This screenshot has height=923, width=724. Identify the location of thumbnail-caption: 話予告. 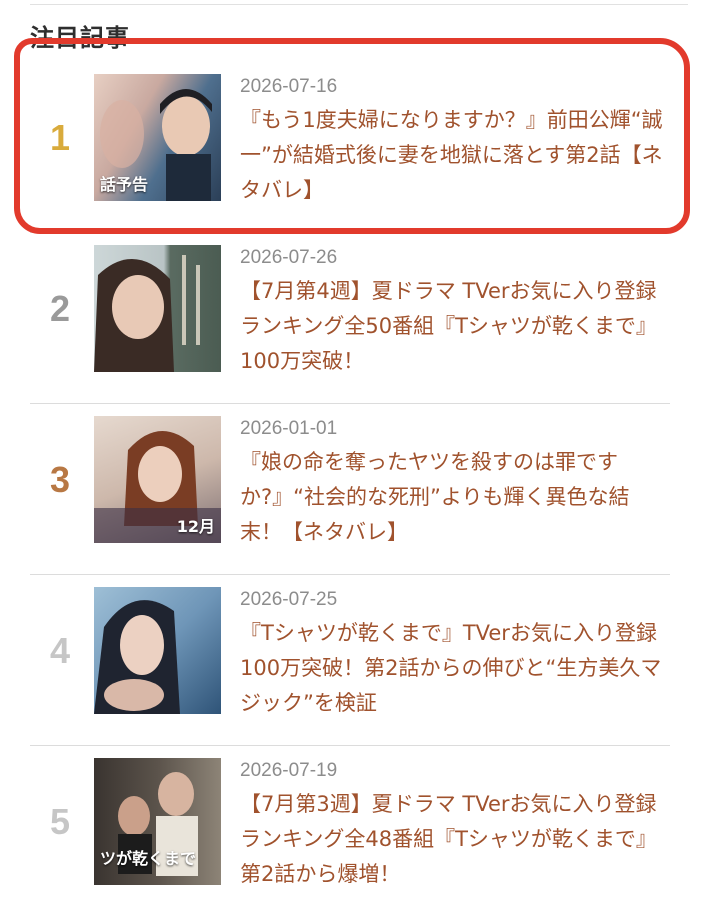
(124, 184).